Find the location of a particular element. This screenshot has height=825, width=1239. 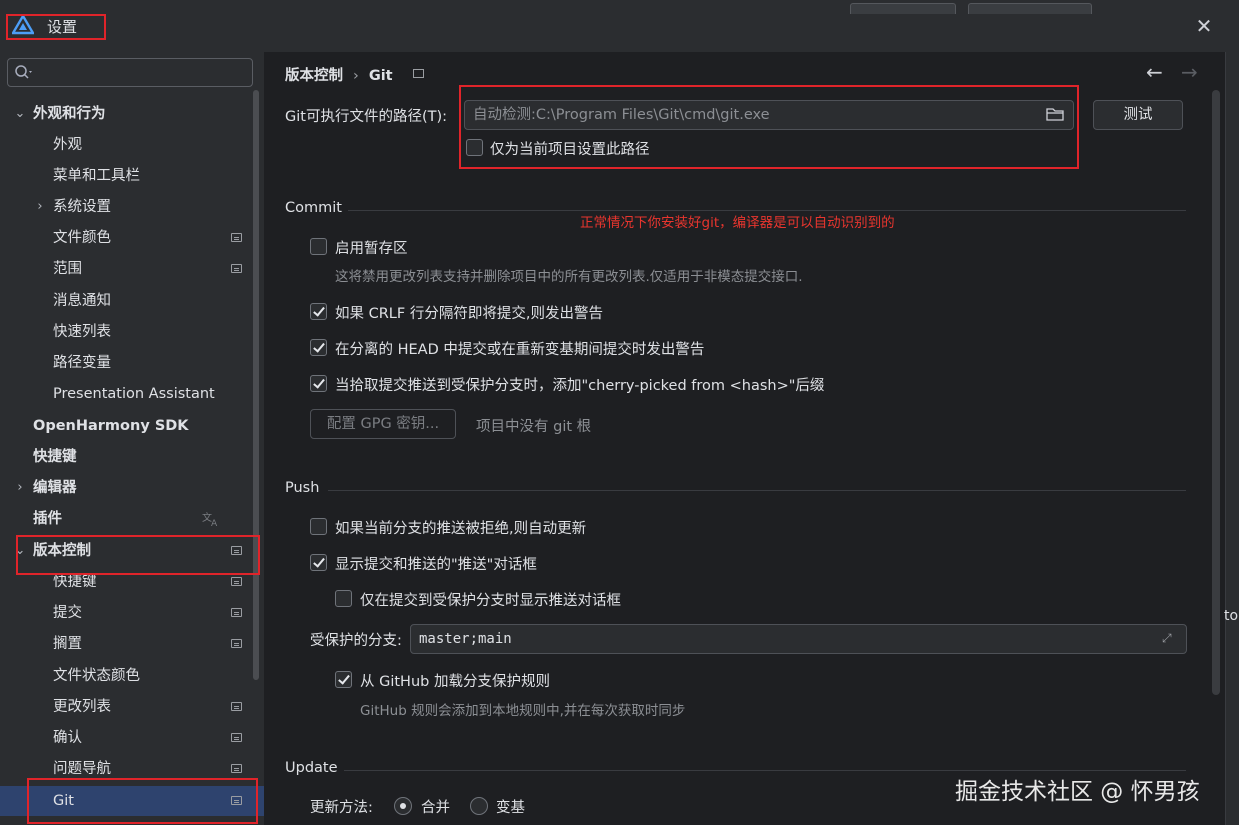

no-git-root-text: 项目中没有 git 根 is located at coordinates (534, 427).